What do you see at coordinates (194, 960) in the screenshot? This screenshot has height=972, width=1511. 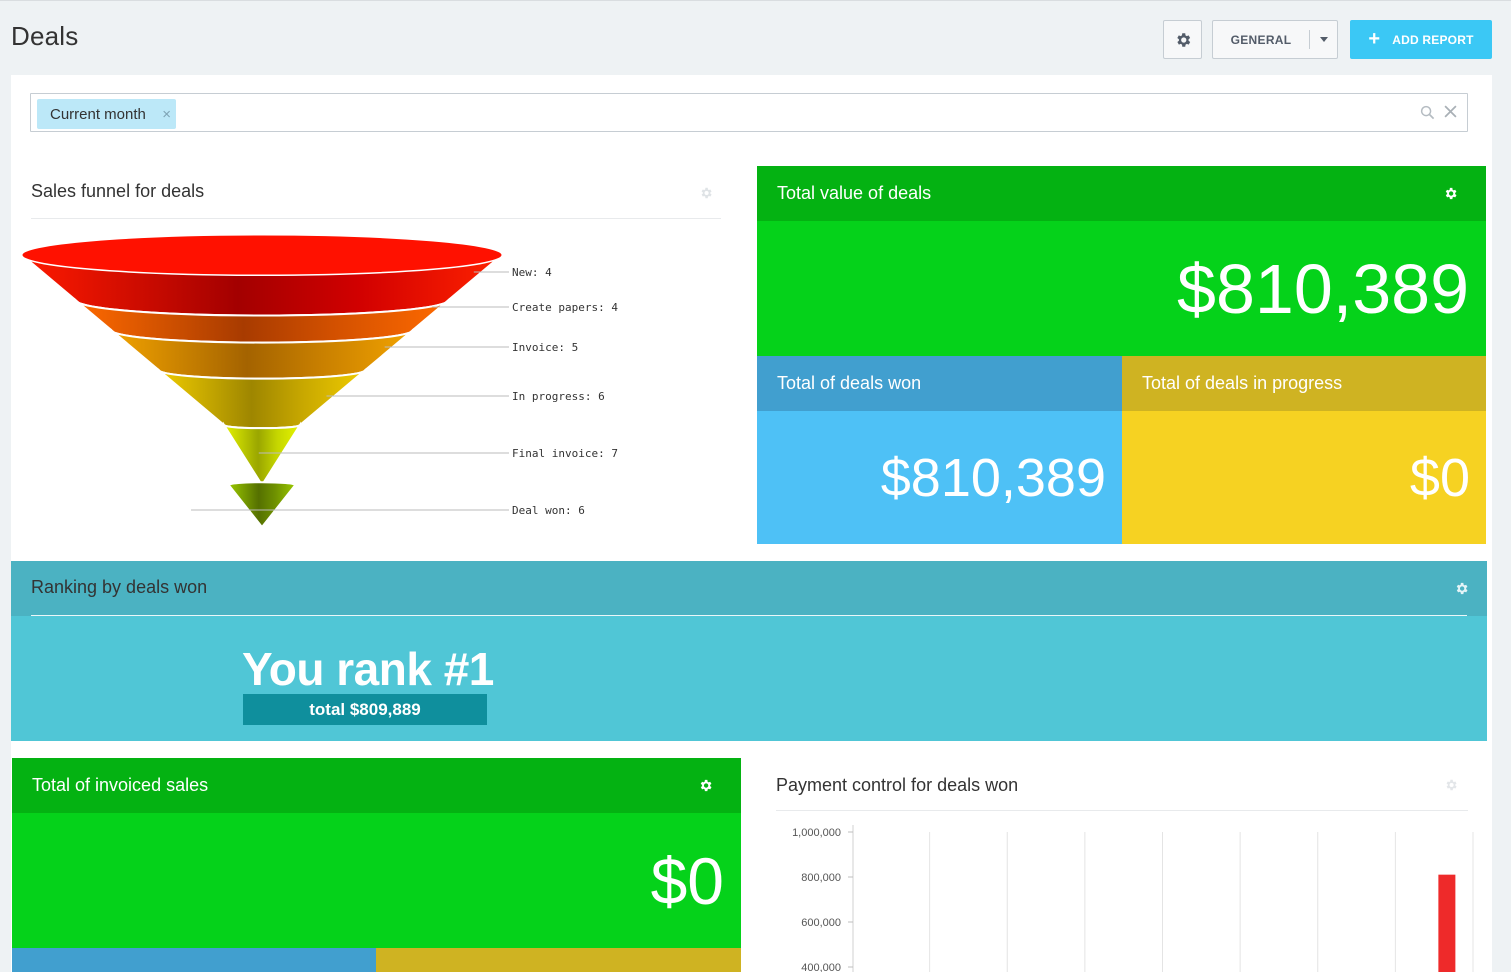 I see `invoiced-sub-panel-blue` at bounding box center [194, 960].